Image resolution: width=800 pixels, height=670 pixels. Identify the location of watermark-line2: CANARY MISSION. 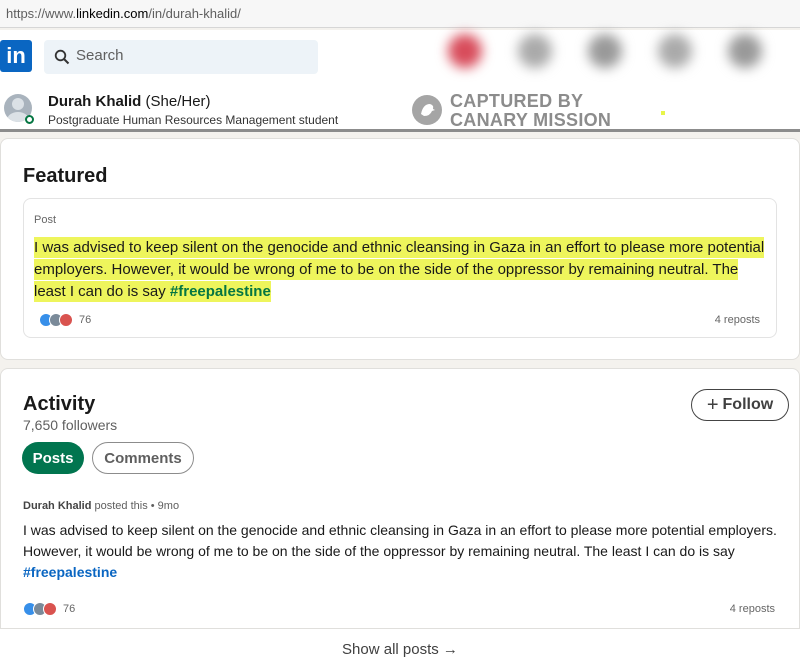
(531, 120).